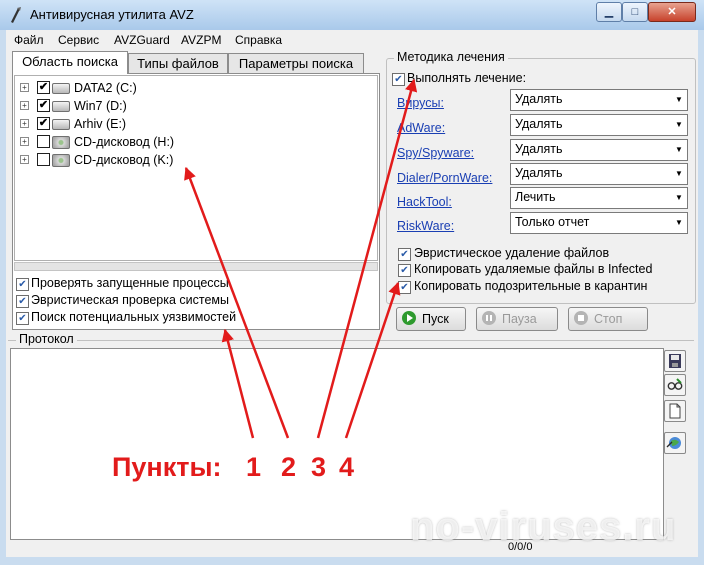 This screenshot has height=565, width=704. I want to click on annotation-number-1: 1, so click(254, 467).